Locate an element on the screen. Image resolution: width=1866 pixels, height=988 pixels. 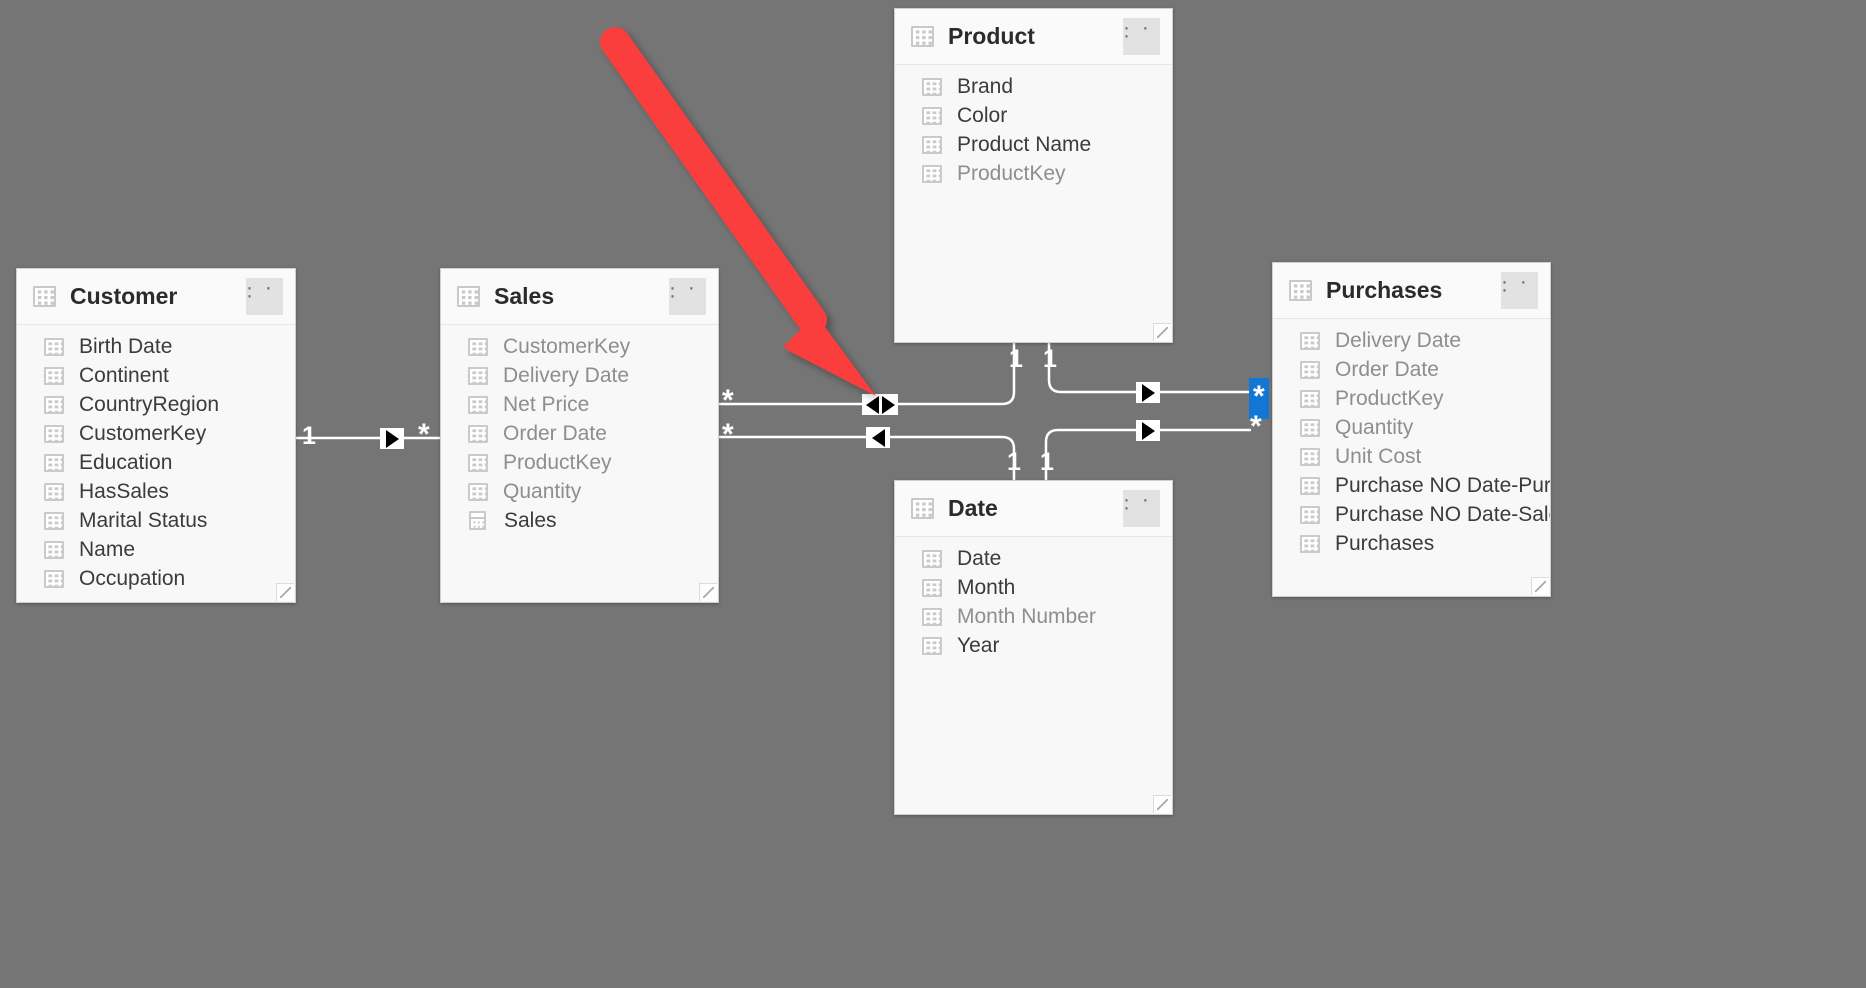
table-title: Purchases is located at coordinates (1384, 290).